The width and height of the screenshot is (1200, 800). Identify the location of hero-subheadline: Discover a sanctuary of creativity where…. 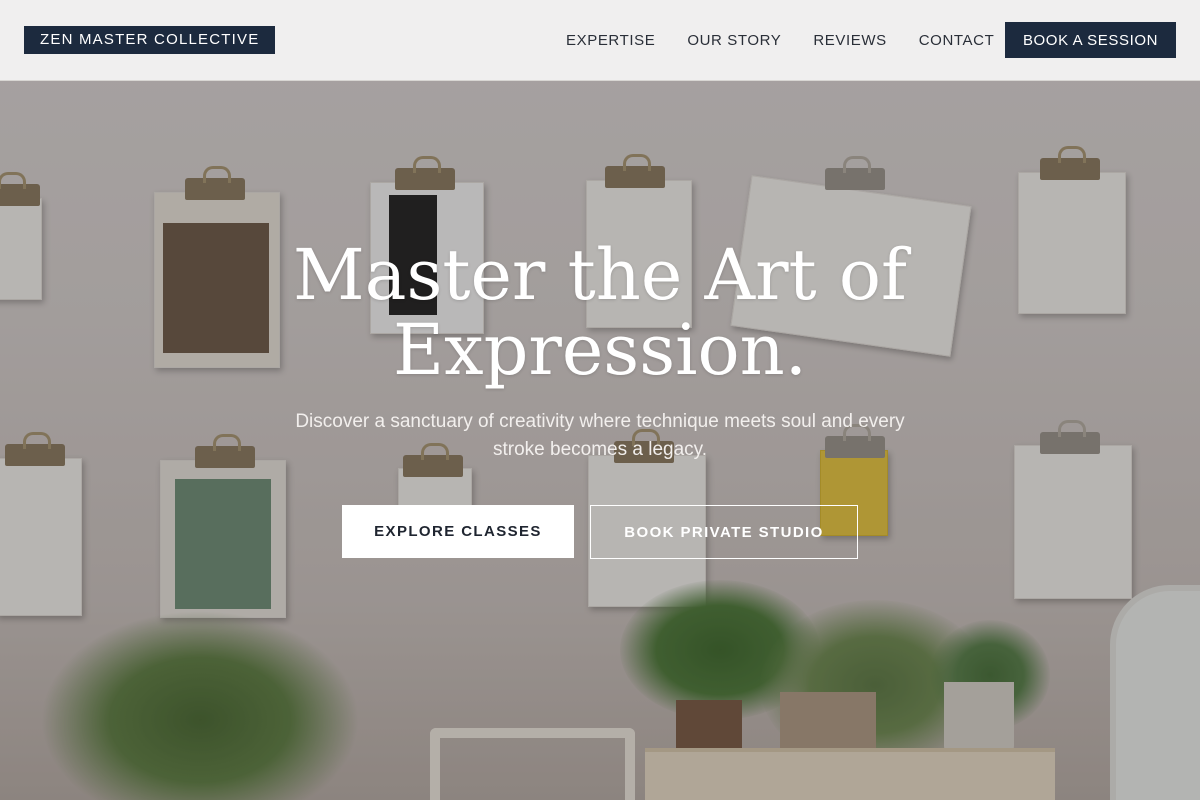
(600, 435).